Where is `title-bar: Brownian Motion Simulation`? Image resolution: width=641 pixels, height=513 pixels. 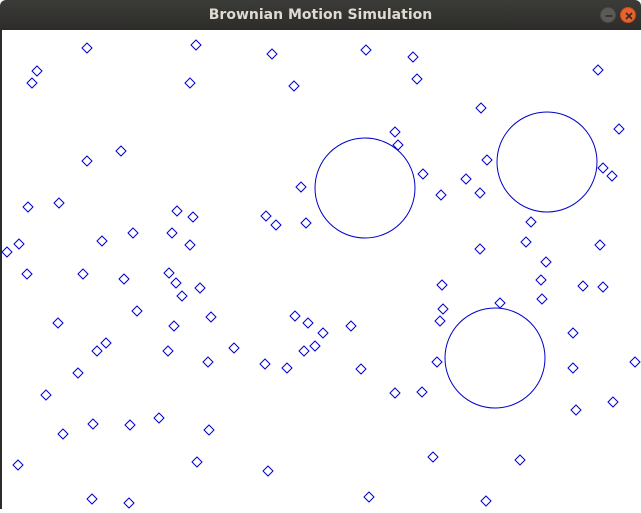
title-bar: Brownian Motion Simulation is located at coordinates (320, 15).